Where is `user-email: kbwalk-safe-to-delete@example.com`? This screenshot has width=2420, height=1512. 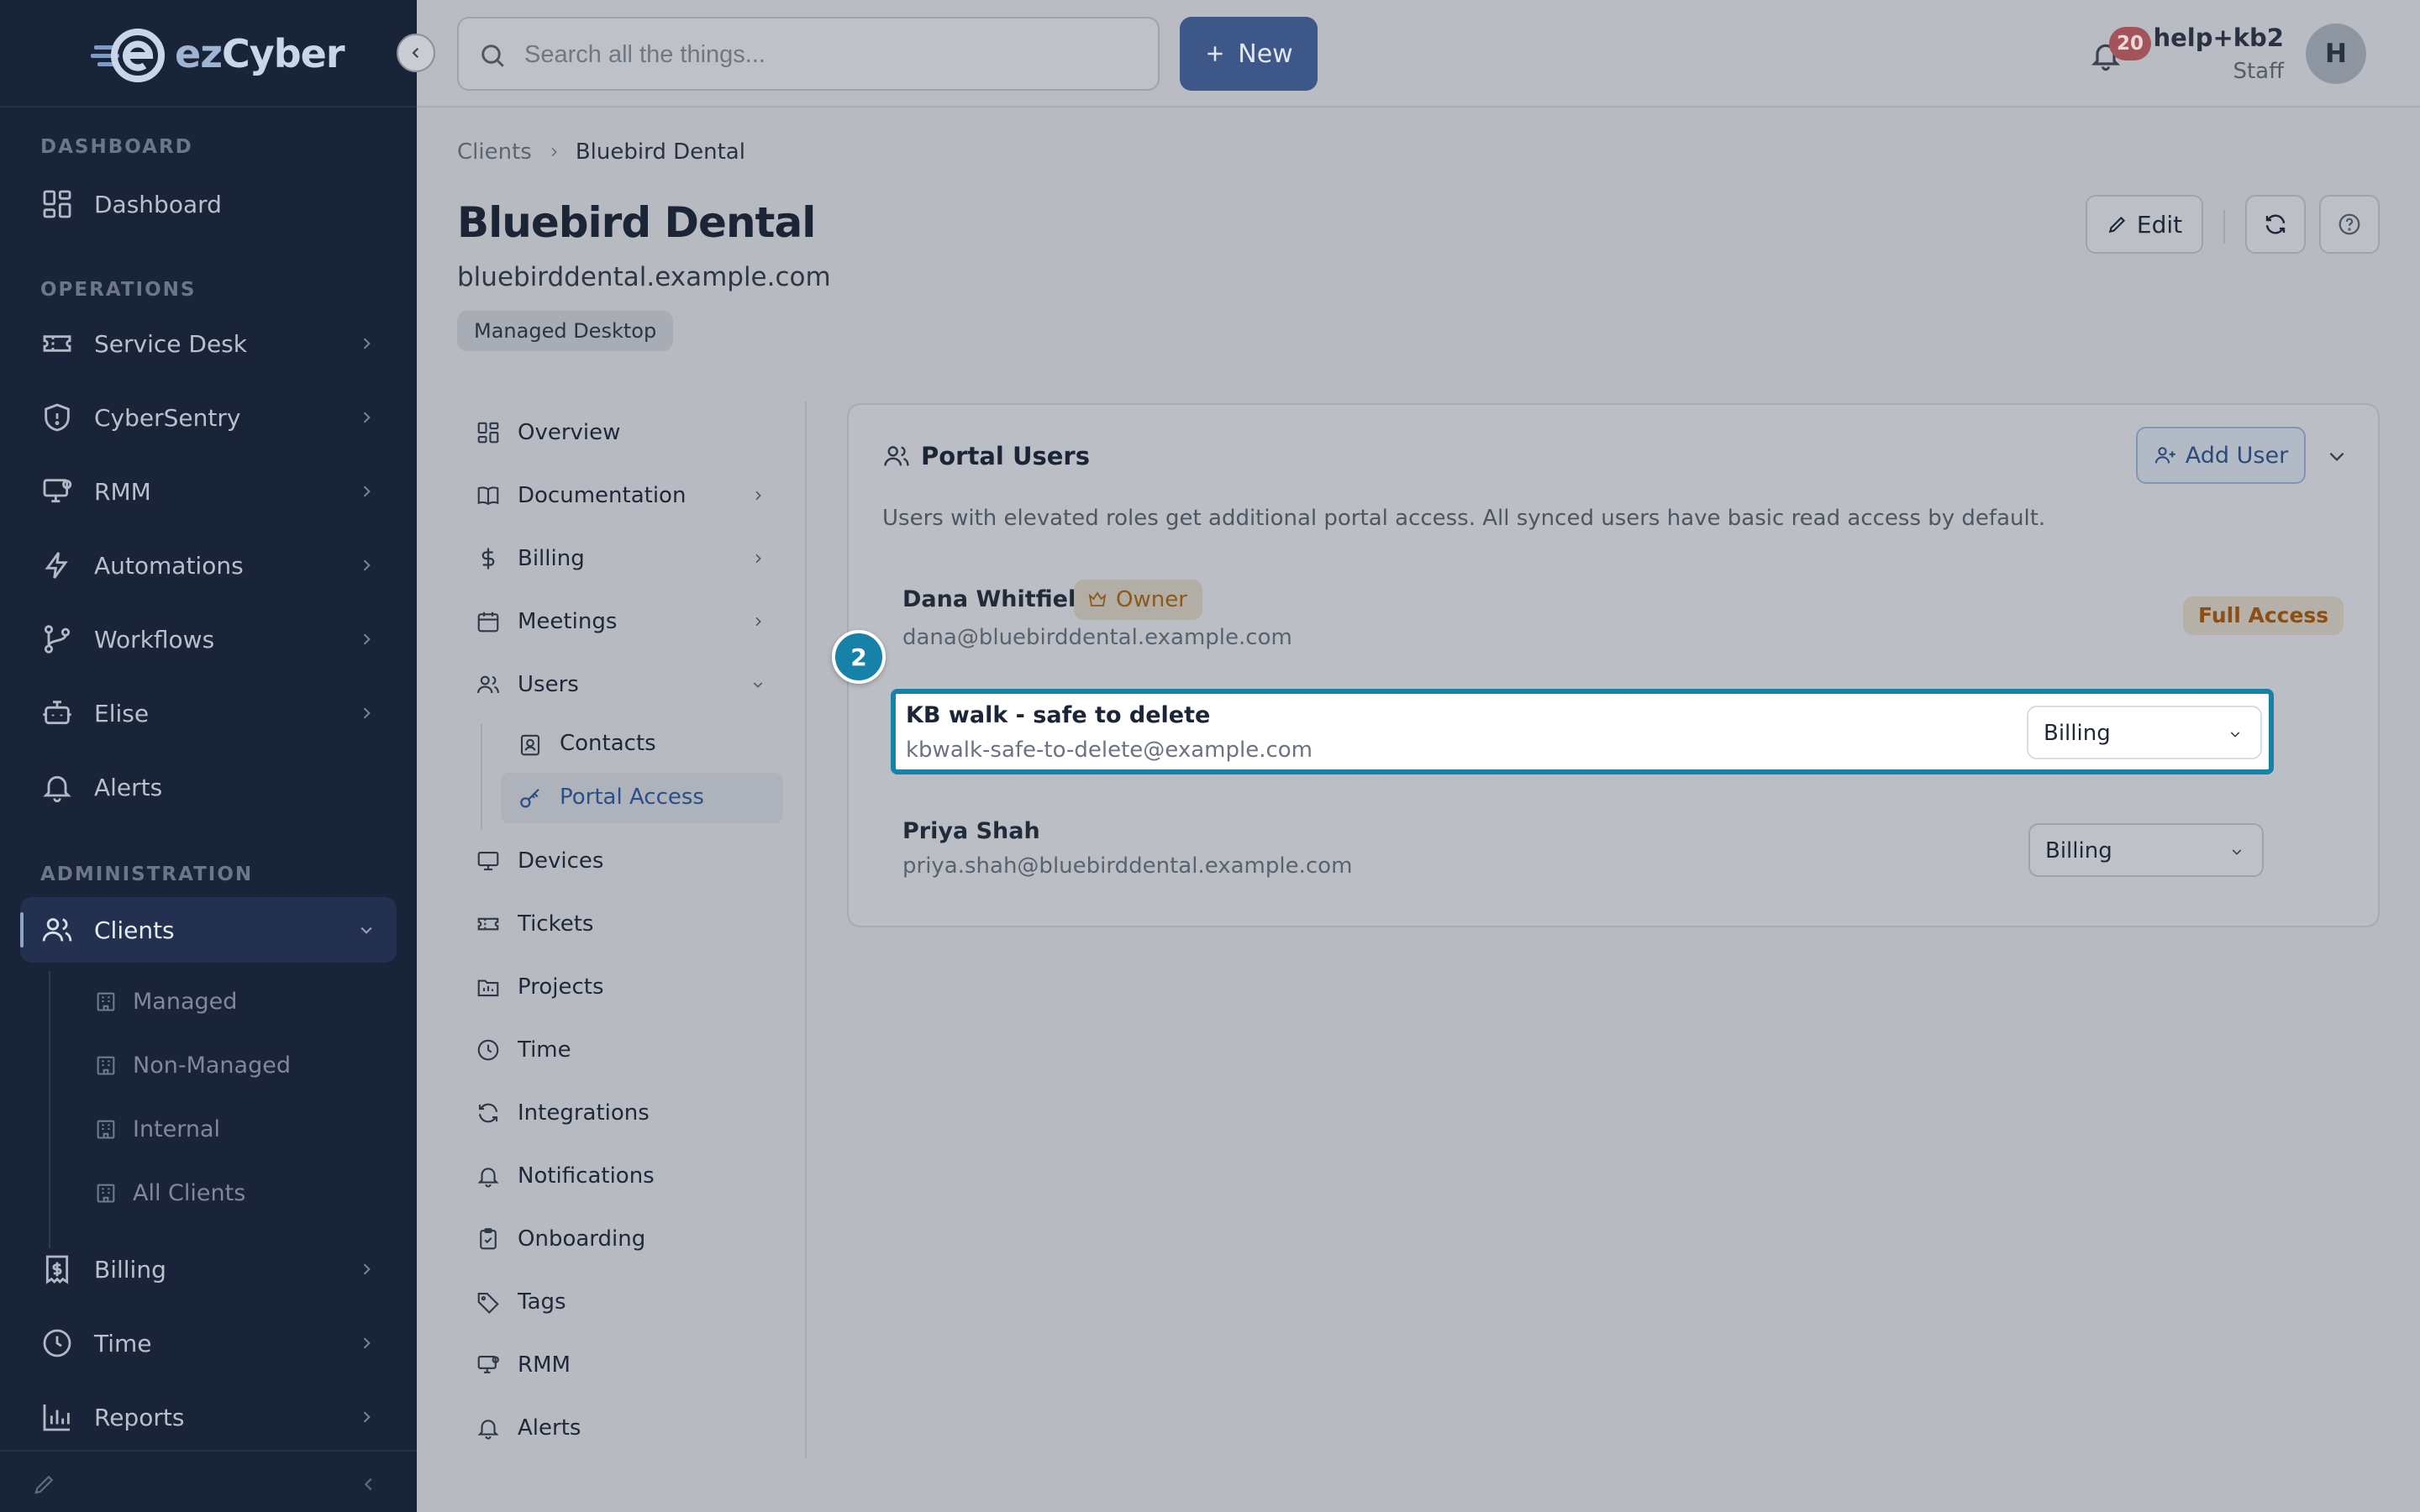
user-email: kbwalk-safe-to-delete@example.com is located at coordinates (1109, 750).